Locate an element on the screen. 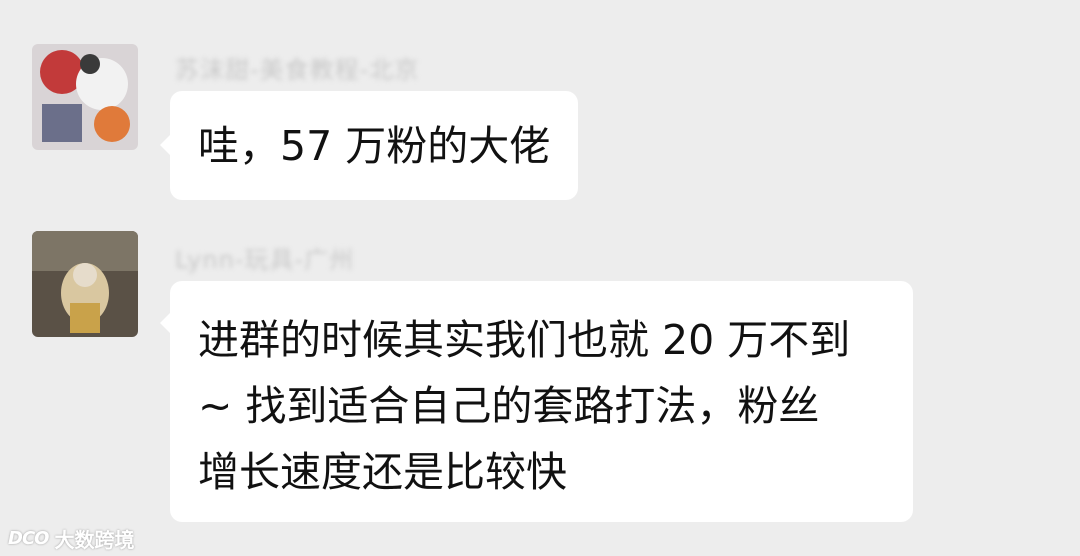 Image resolution: width=1080 pixels, height=556 pixels. message-line: 进群的时候其实我们也就 20 万不到 is located at coordinates (524, 340).